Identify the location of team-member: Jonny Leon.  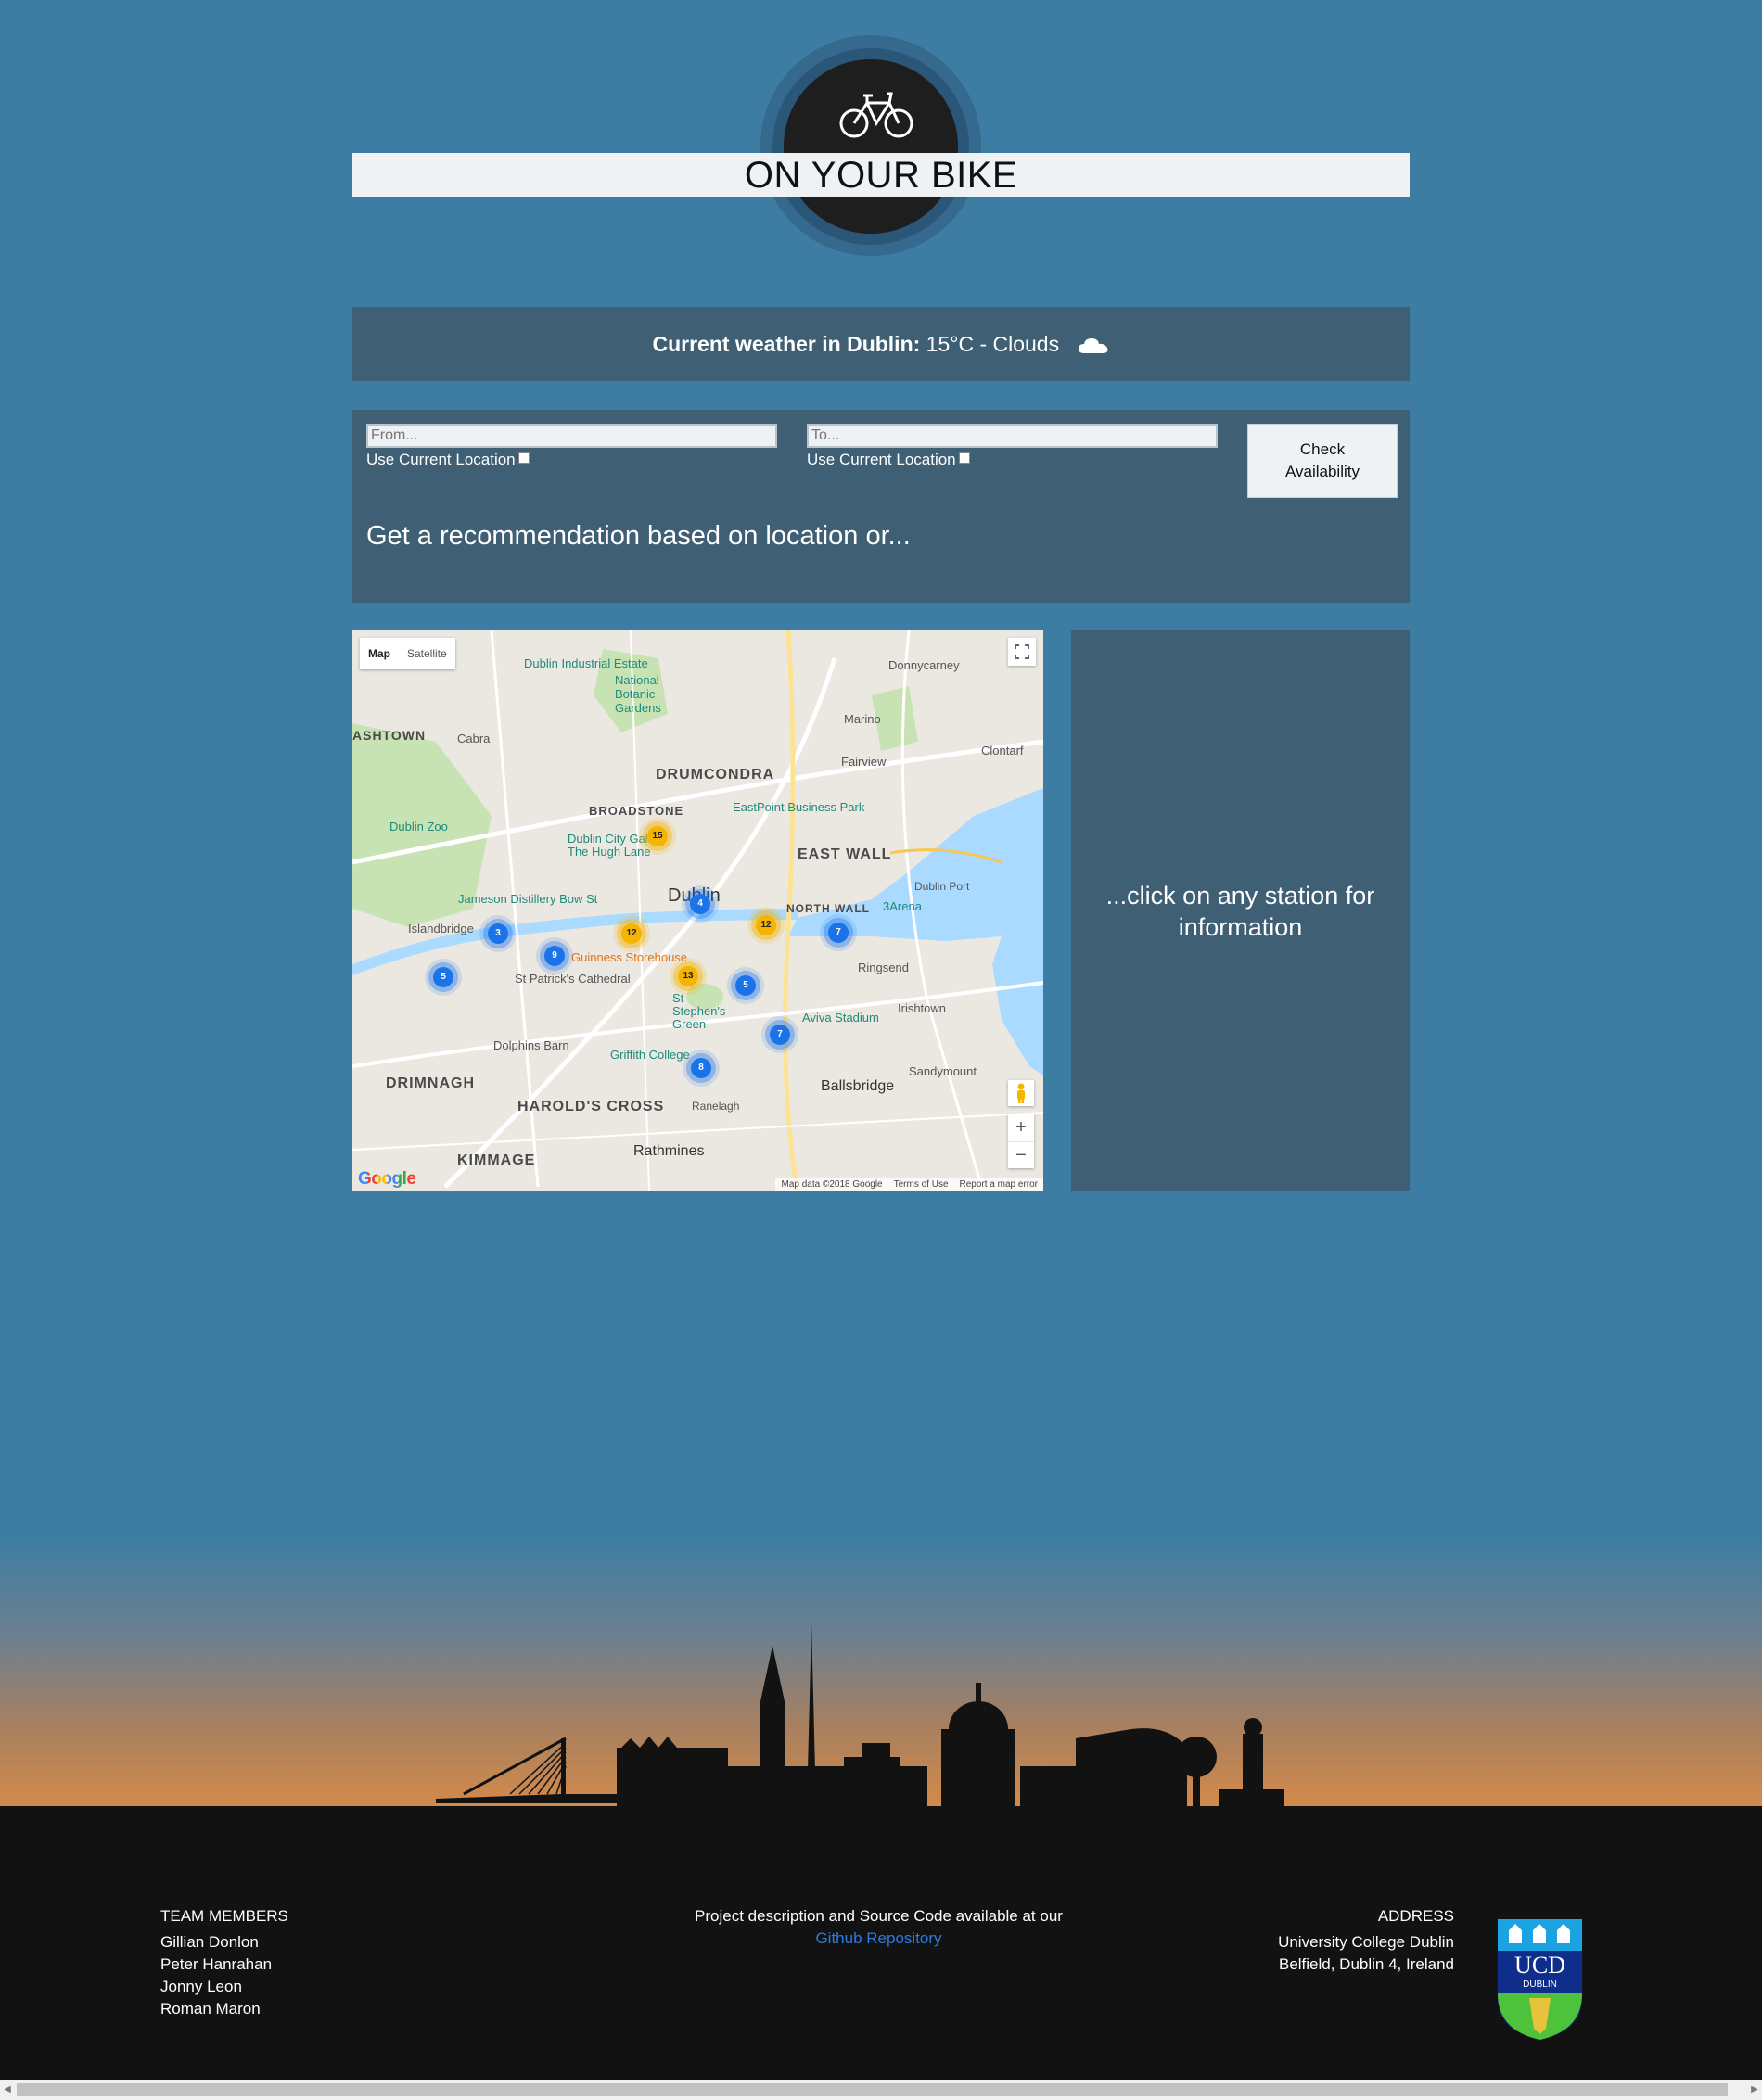
(201, 1986).